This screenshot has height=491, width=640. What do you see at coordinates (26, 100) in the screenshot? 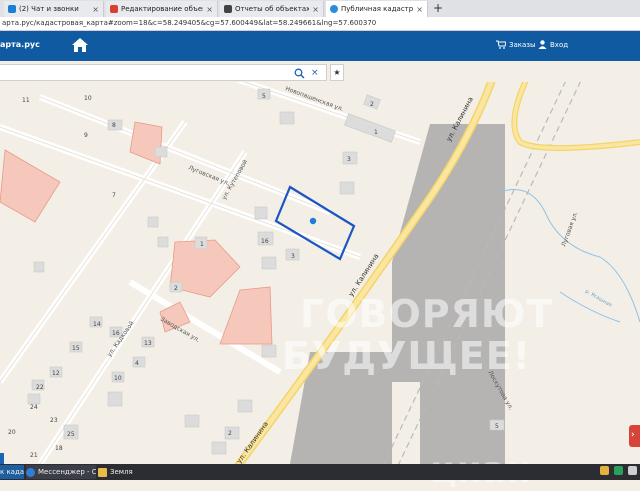
I see `house-number: 11` at bounding box center [26, 100].